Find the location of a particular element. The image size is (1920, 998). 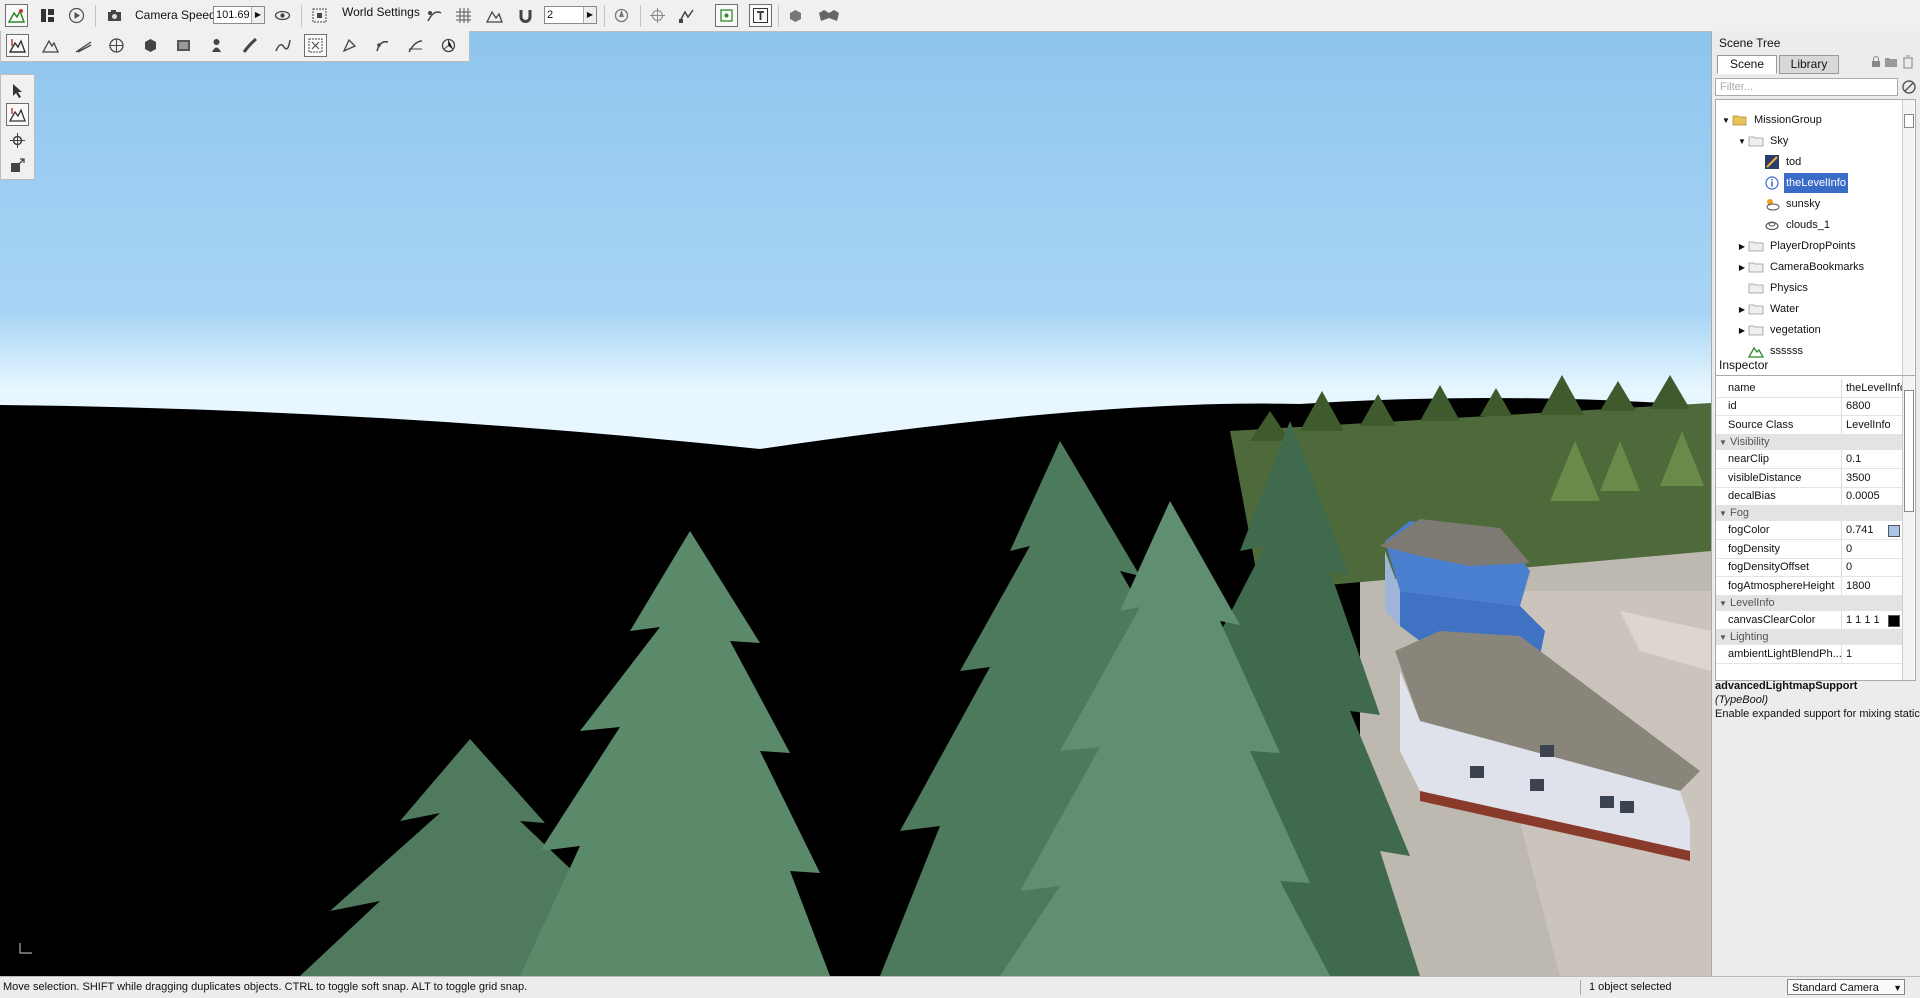

inspector-row: fogAtmosphereHeight 1800 is located at coordinates (1810, 586).